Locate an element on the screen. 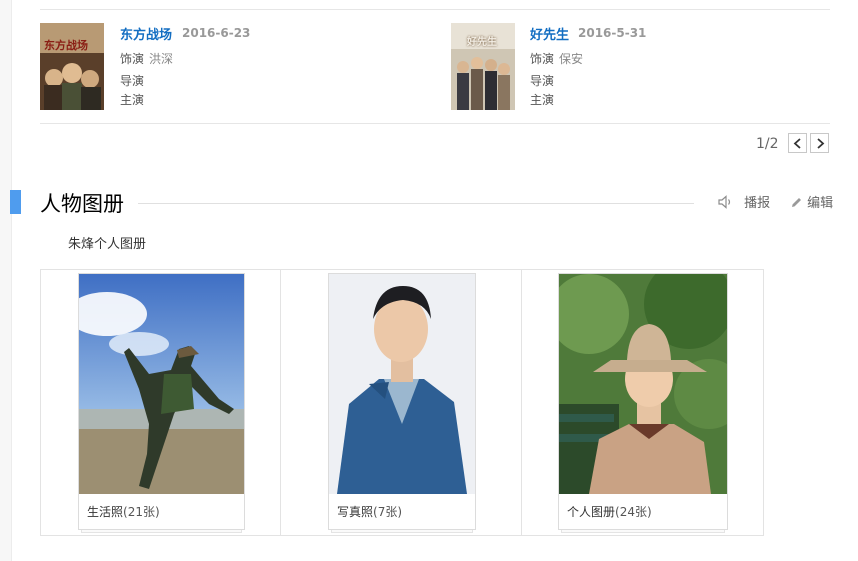 The height and width of the screenshot is (561, 858). prev-page-button is located at coordinates (797, 143).